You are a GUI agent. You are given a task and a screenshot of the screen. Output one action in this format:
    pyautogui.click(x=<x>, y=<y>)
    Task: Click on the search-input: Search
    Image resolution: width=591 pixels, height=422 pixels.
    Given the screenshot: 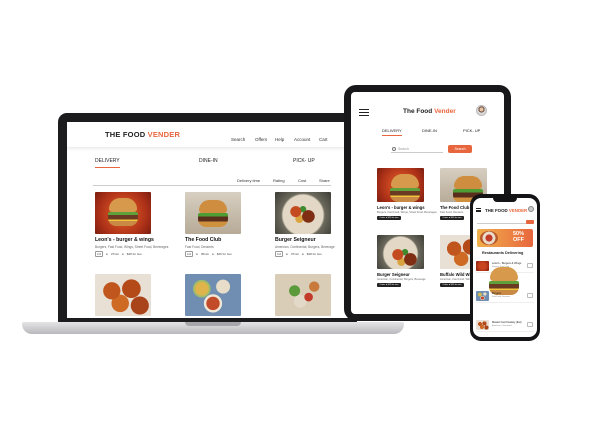 What is the action you would take?
    pyautogui.click(x=417, y=149)
    